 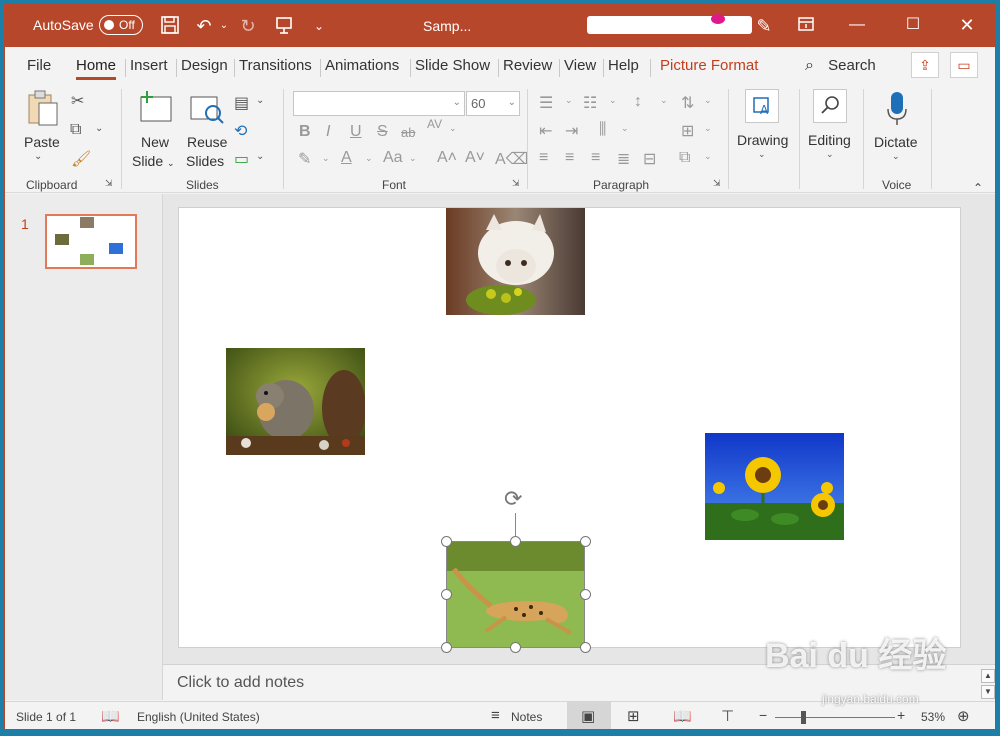 I want to click on highlight-icon: ✎, so click(x=304, y=159).